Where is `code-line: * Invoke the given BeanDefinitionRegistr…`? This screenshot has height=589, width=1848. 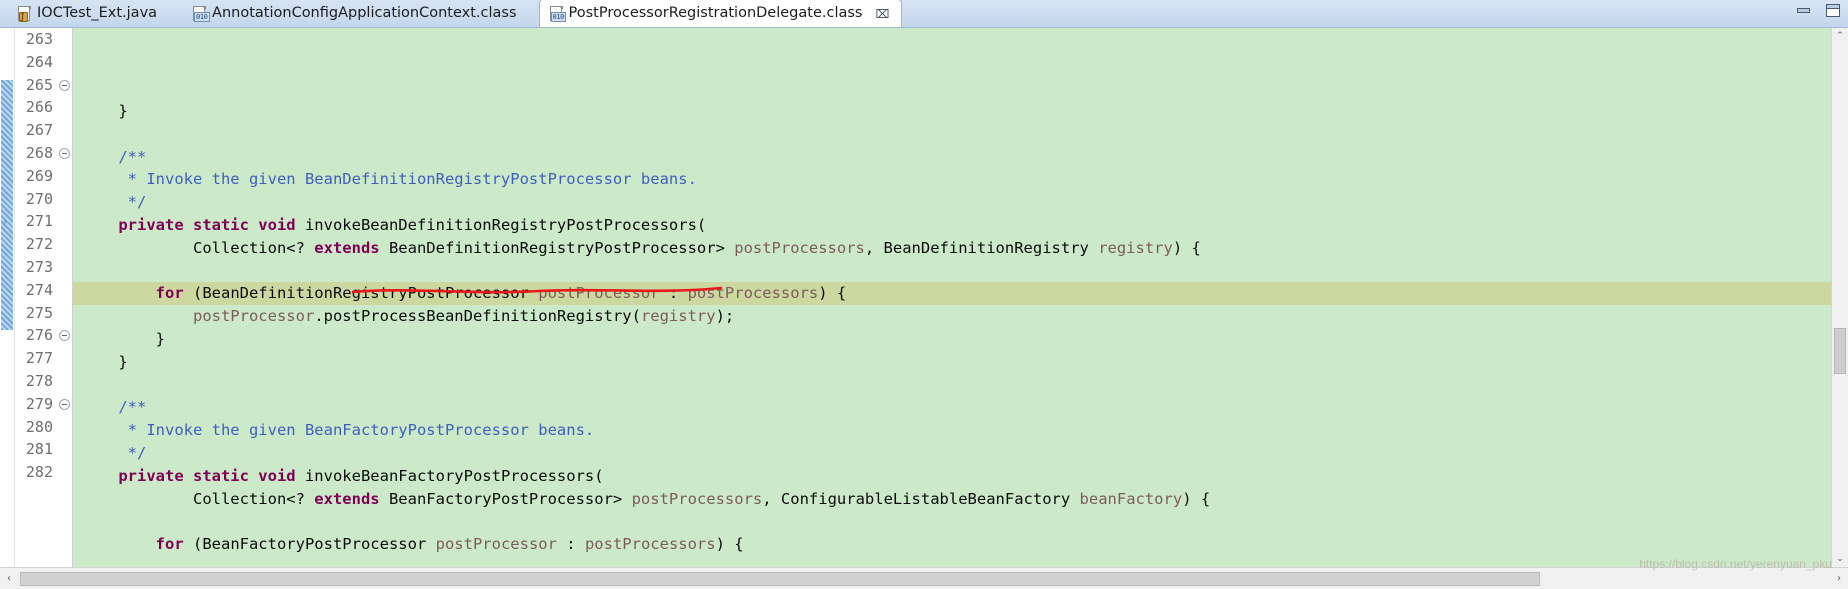
code-line: * Invoke the given BeanDefinitionRegistr… is located at coordinates (952, 179).